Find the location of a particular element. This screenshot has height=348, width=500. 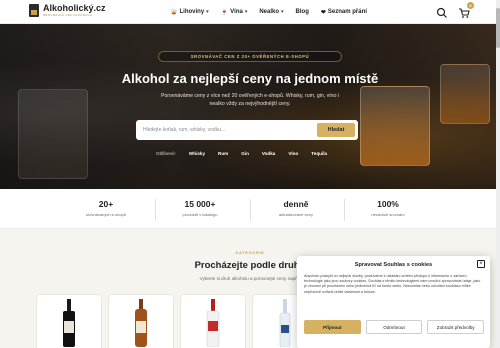

site-logo: Alkoholický.cz SROVNÁVAČ CEN ALKOHOLU is located at coordinates (67, 10).